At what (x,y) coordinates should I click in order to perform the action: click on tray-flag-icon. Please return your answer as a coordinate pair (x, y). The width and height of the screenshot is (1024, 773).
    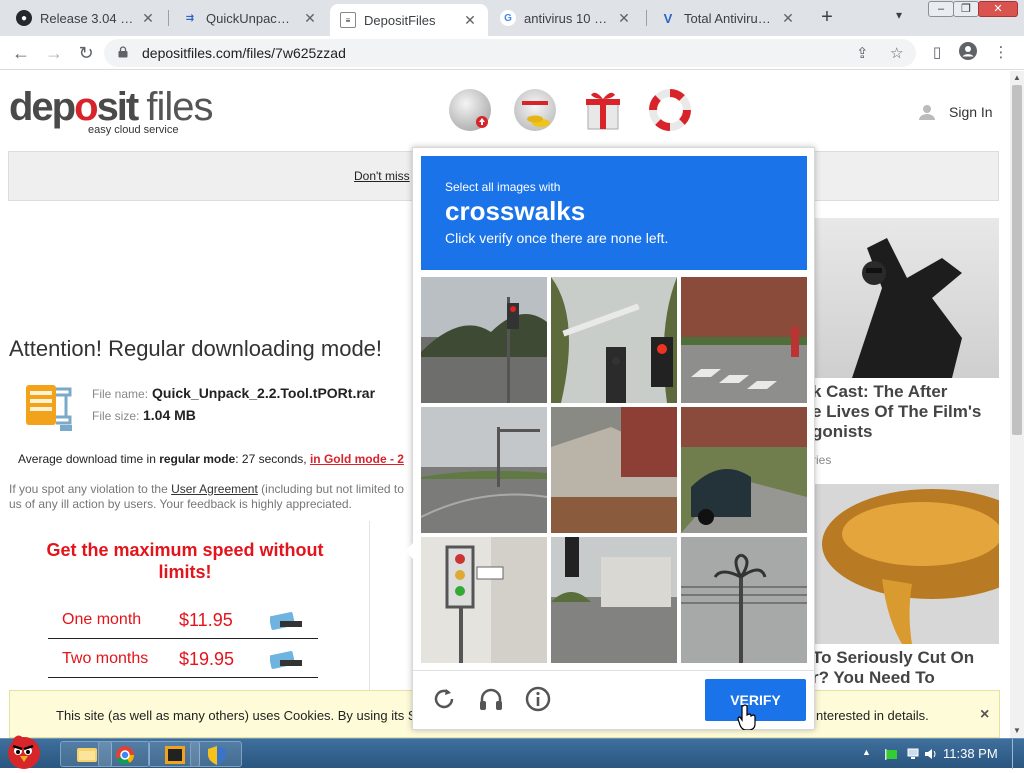
    Looking at the image, I should click on (891, 754).